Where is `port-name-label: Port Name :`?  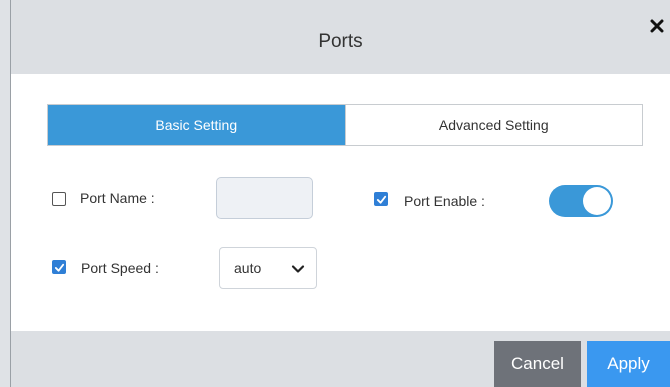 port-name-label: Port Name : is located at coordinates (117, 198).